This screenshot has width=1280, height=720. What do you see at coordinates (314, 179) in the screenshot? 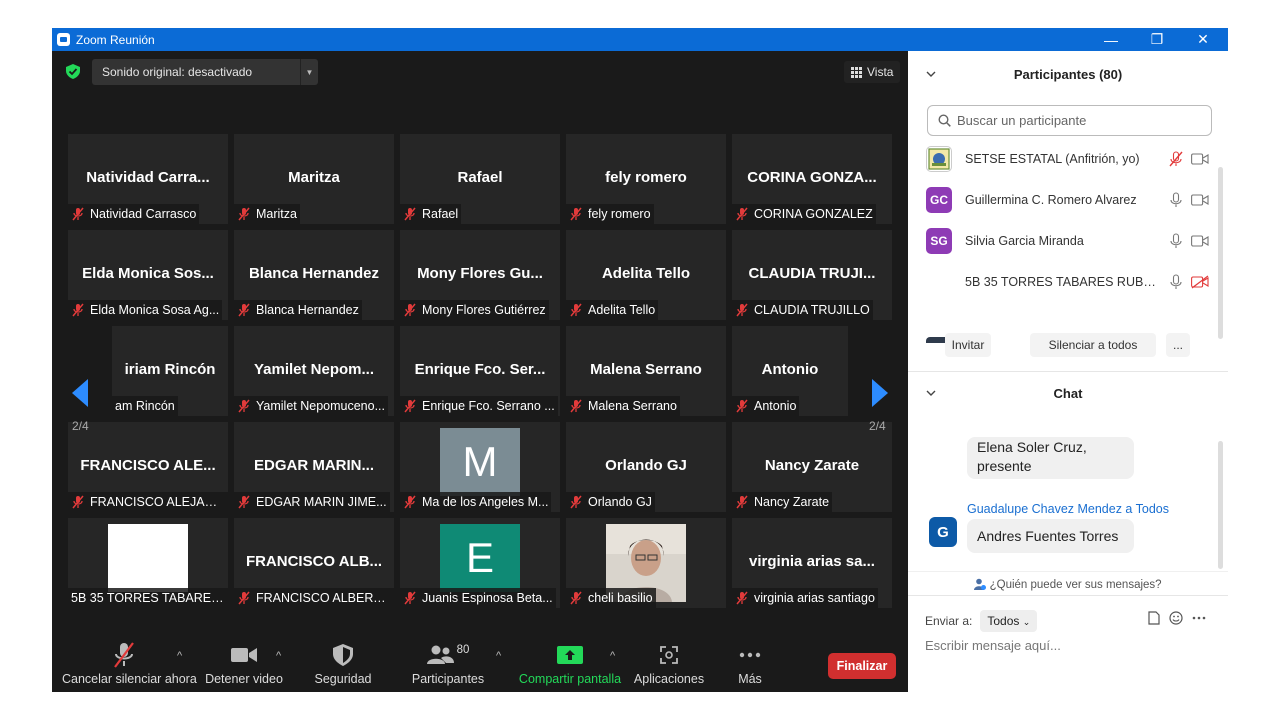
I see `participant-tile: Maritza Maritza` at bounding box center [314, 179].